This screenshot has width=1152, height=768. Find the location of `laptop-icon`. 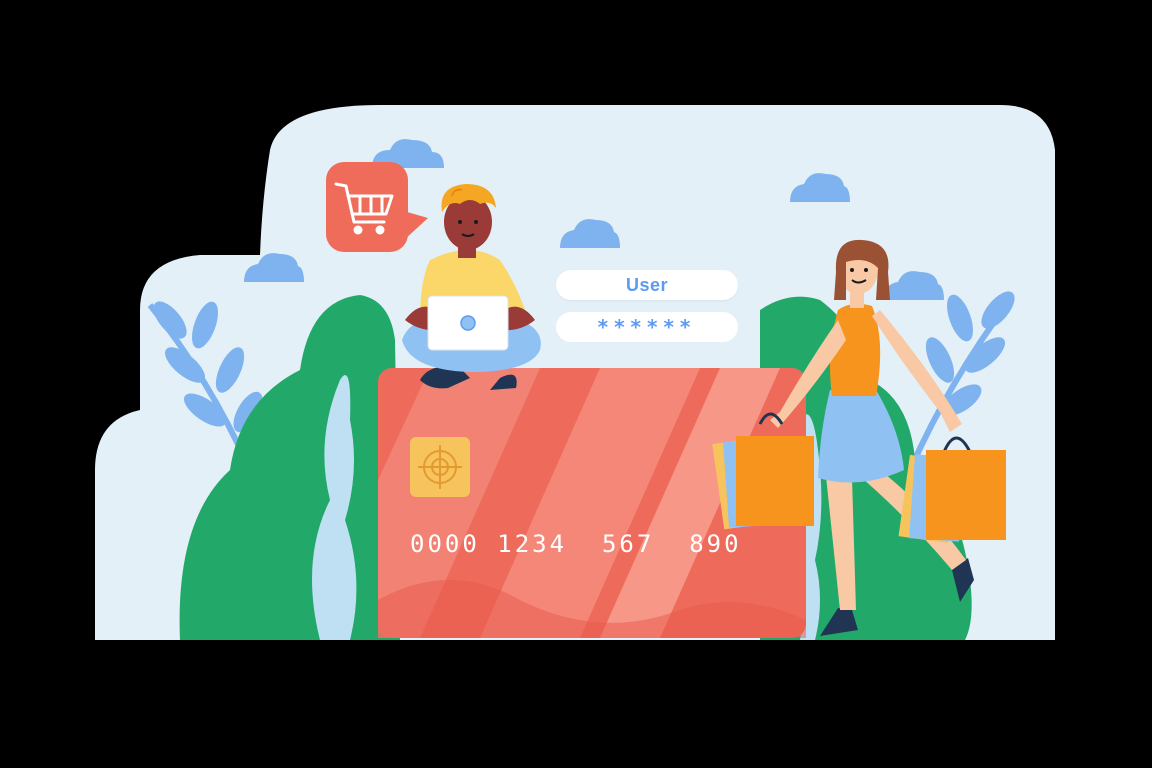

laptop-icon is located at coordinates (468, 323).